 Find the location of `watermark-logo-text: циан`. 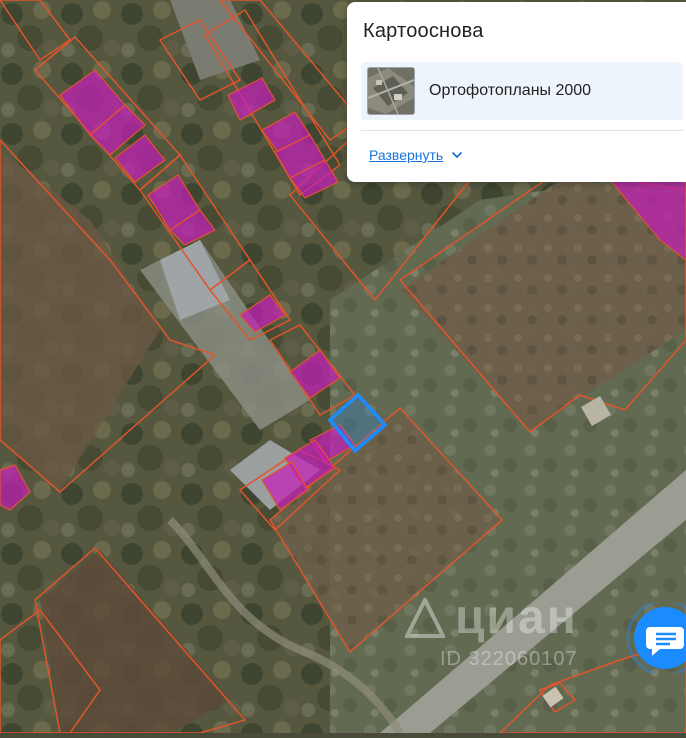

watermark-logo-text: циан is located at coordinates (516, 617).